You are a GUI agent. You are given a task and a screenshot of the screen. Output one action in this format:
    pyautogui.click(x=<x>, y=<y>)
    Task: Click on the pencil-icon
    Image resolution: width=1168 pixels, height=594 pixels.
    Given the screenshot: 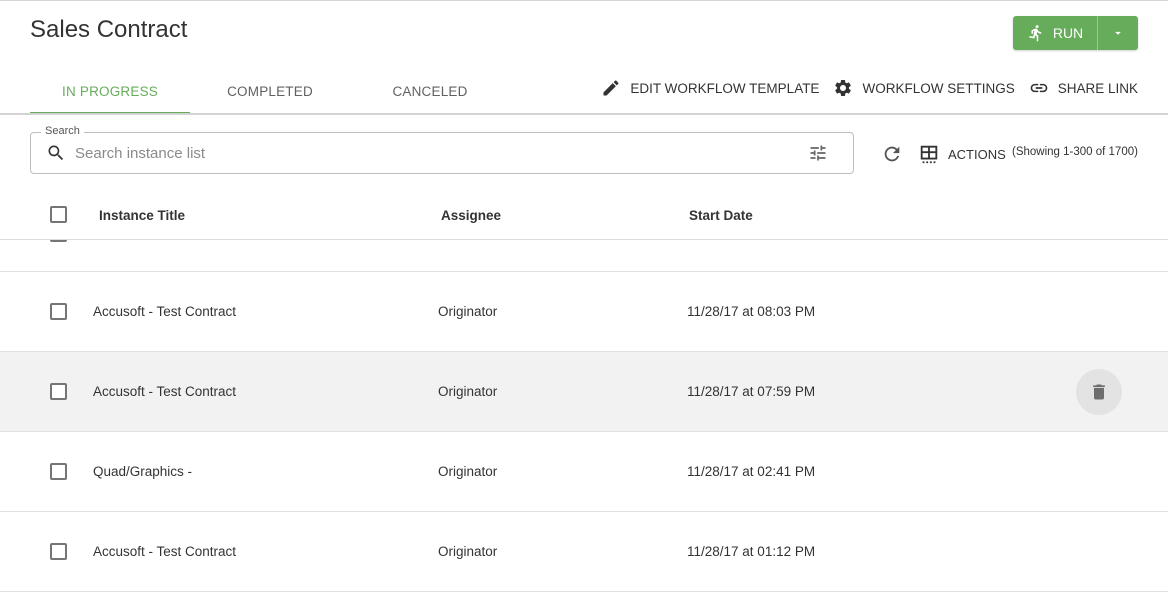 What is the action you would take?
    pyautogui.click(x=611, y=88)
    